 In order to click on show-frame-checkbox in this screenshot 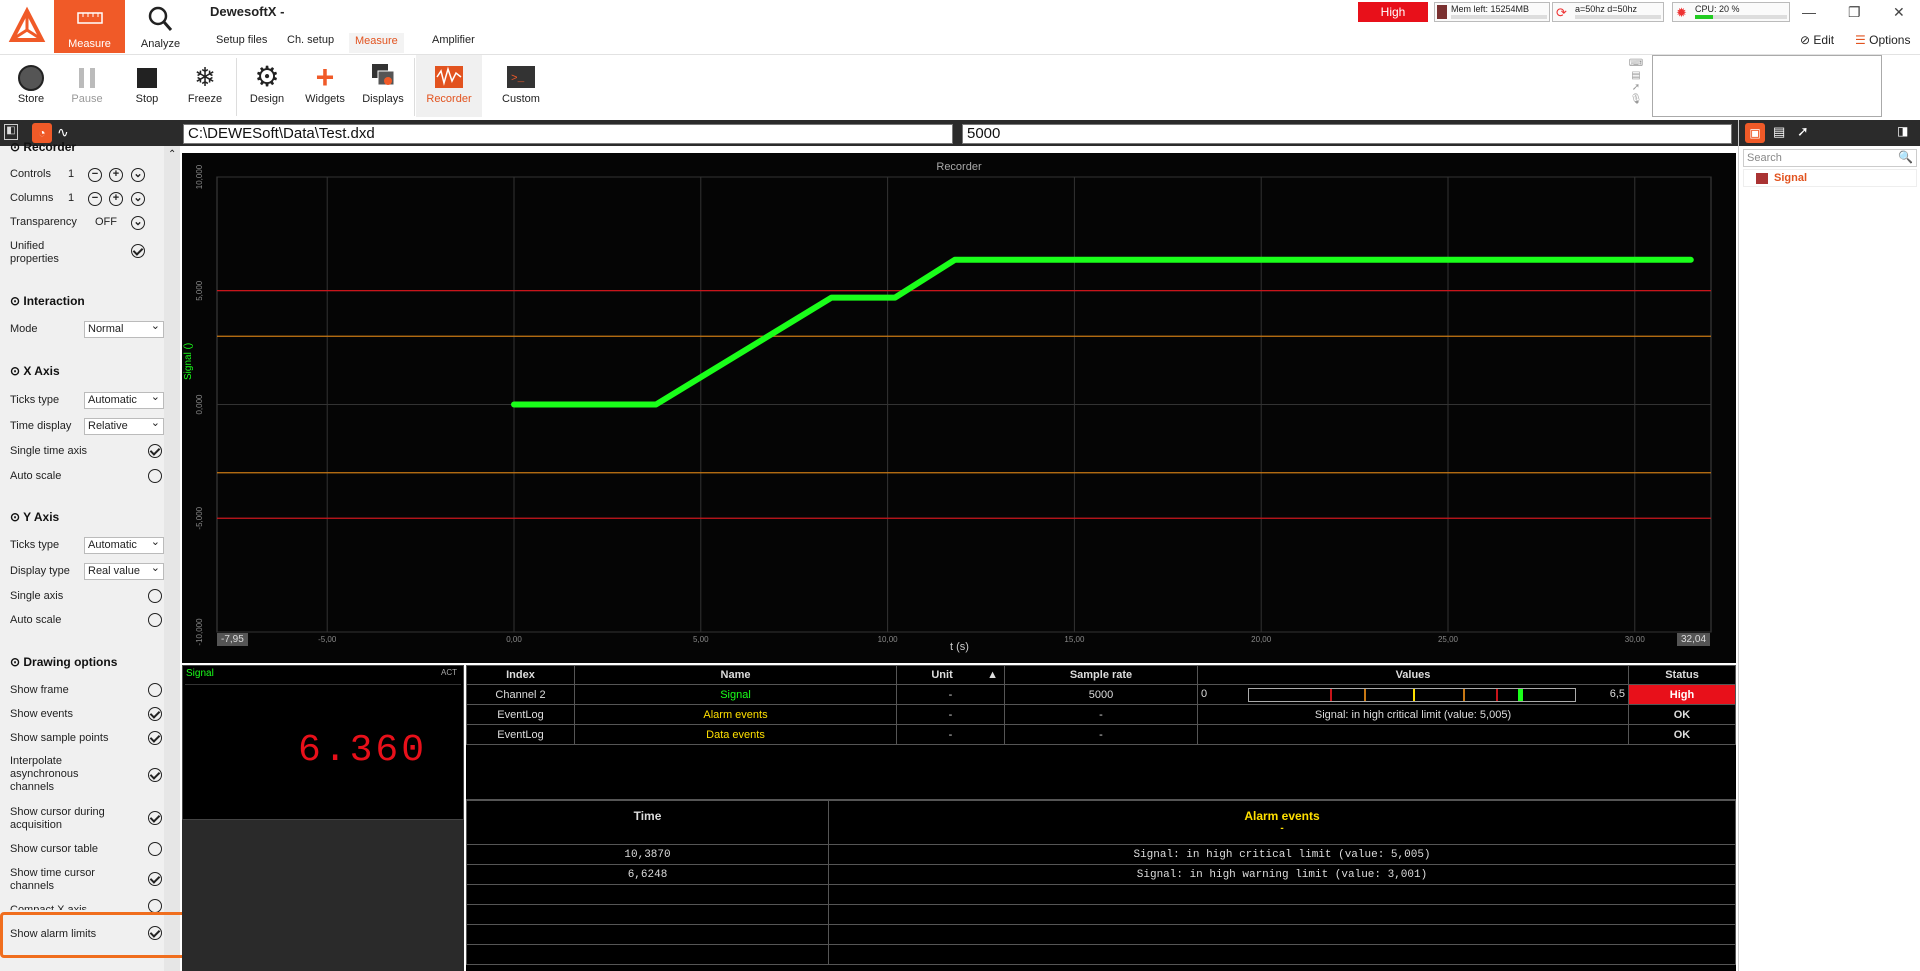, I will do `click(155, 690)`.